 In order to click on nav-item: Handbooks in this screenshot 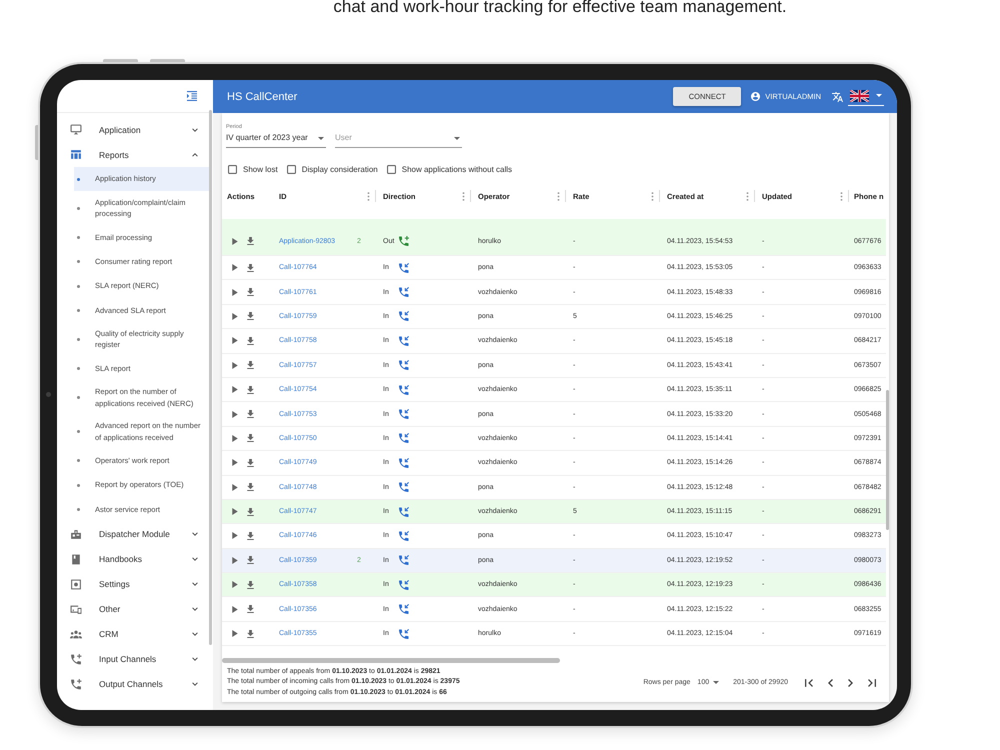, I will do `click(133, 559)`.